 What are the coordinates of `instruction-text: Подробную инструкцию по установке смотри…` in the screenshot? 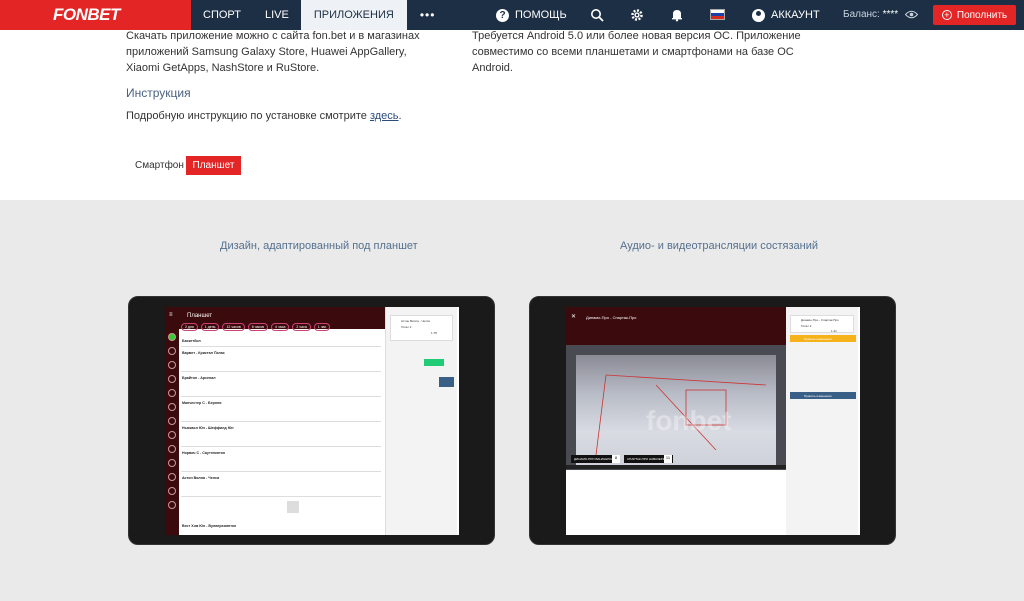 It's located at (264, 116).